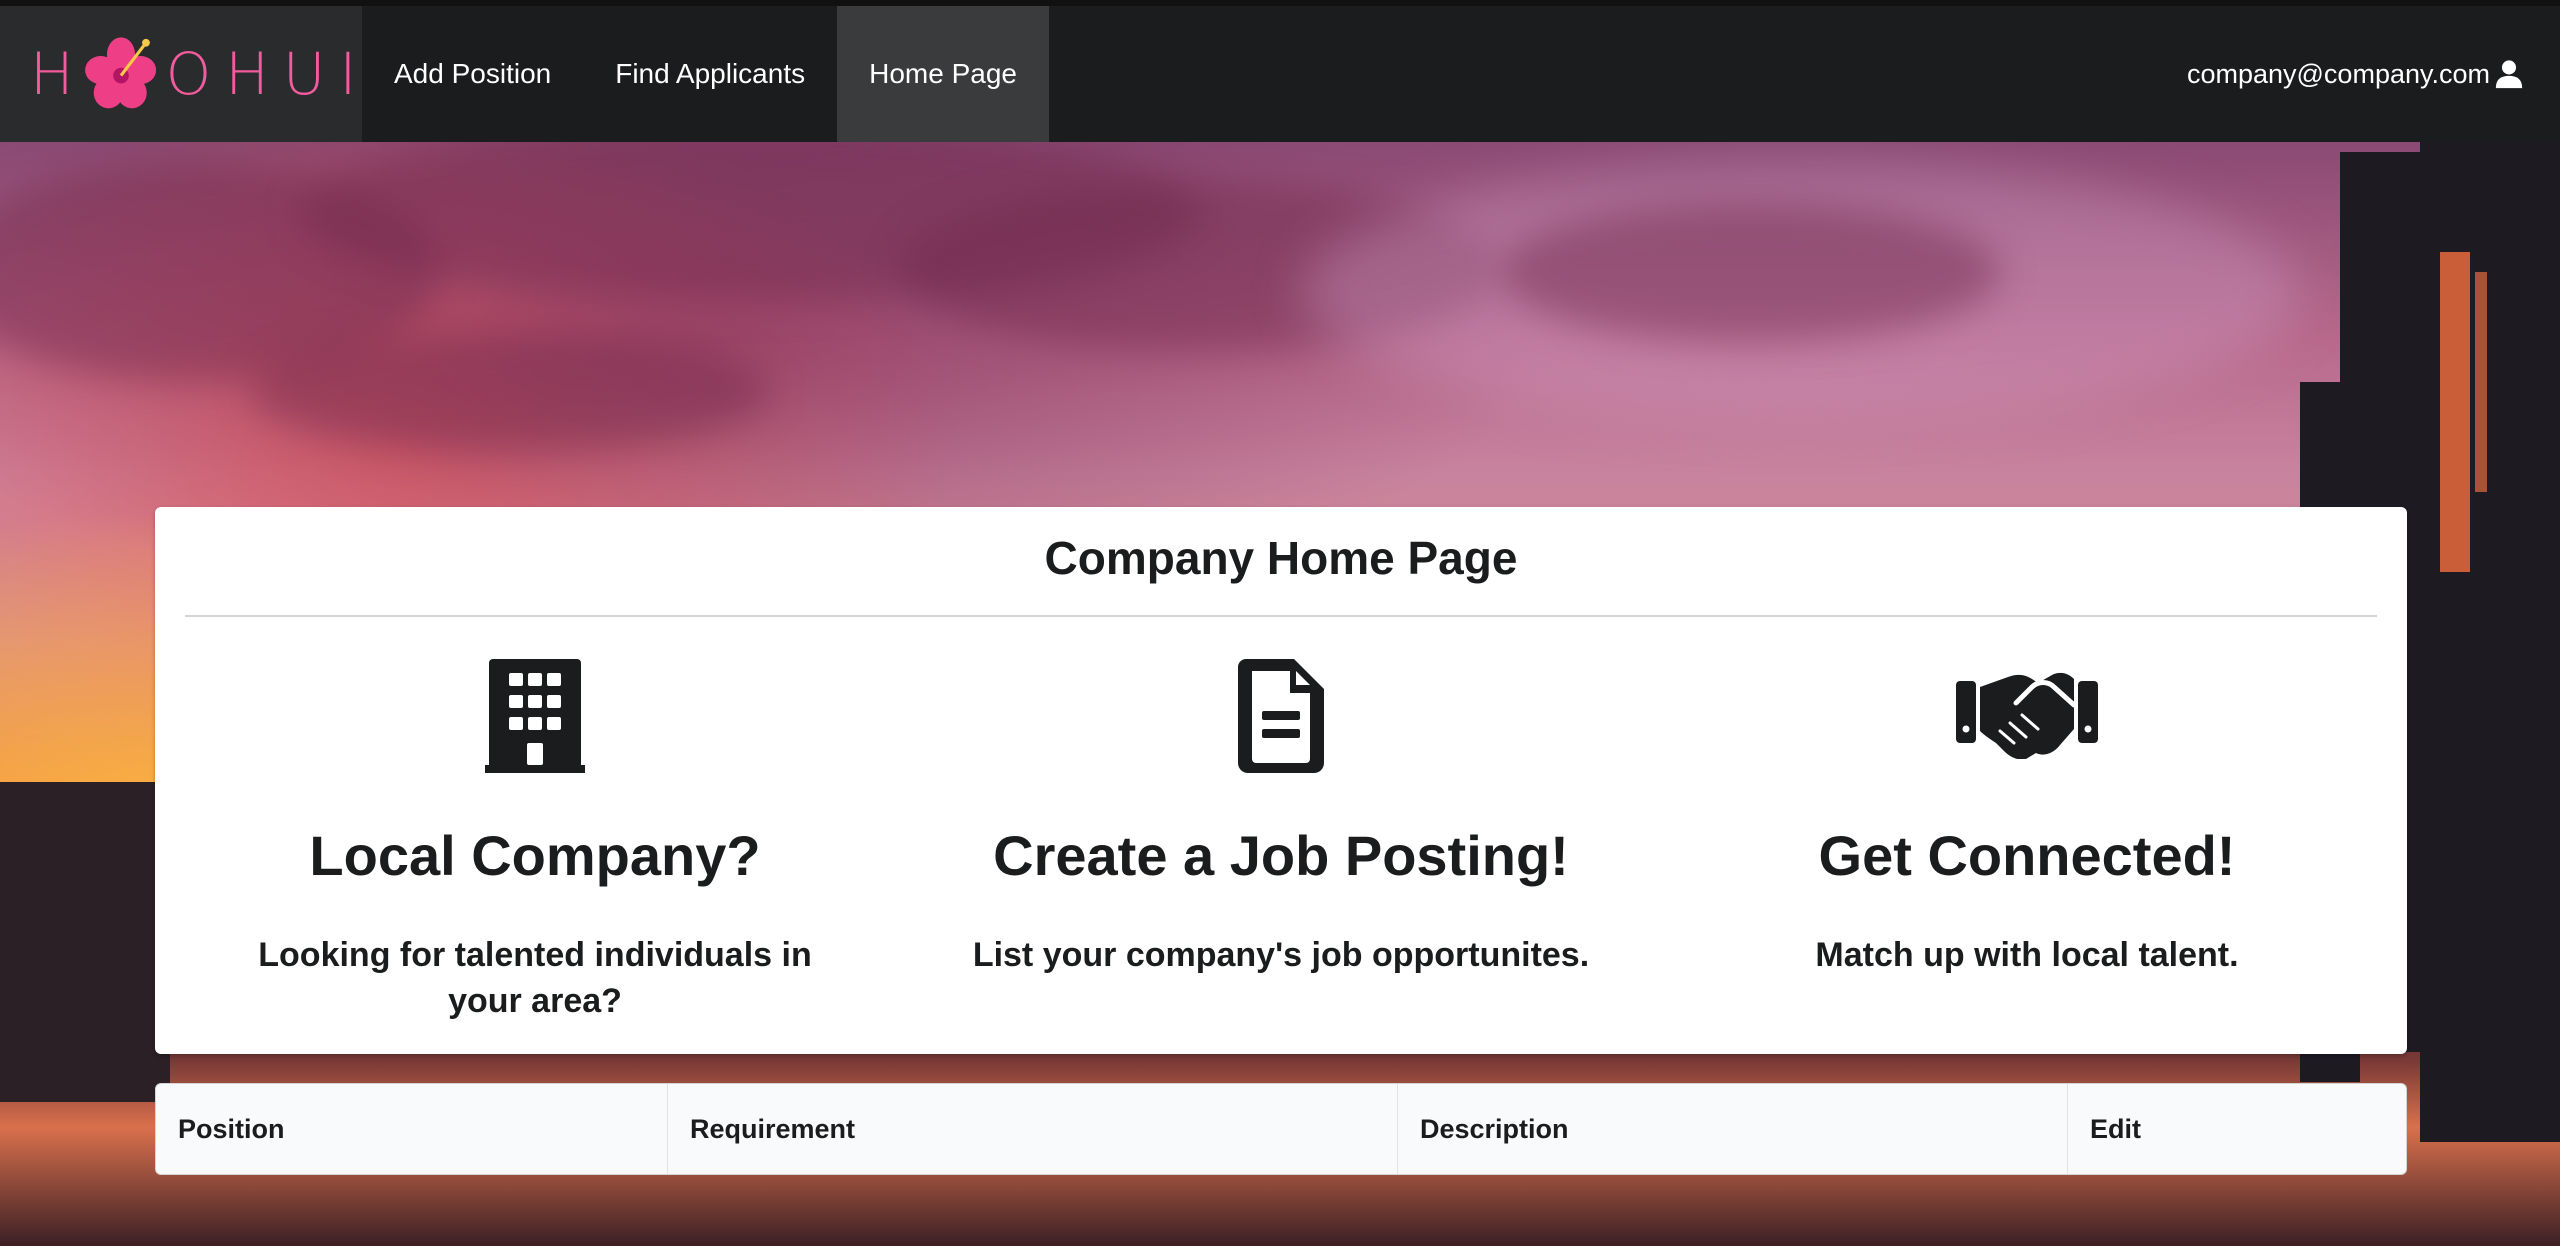  I want to click on handshake-icon, so click(2027, 715).